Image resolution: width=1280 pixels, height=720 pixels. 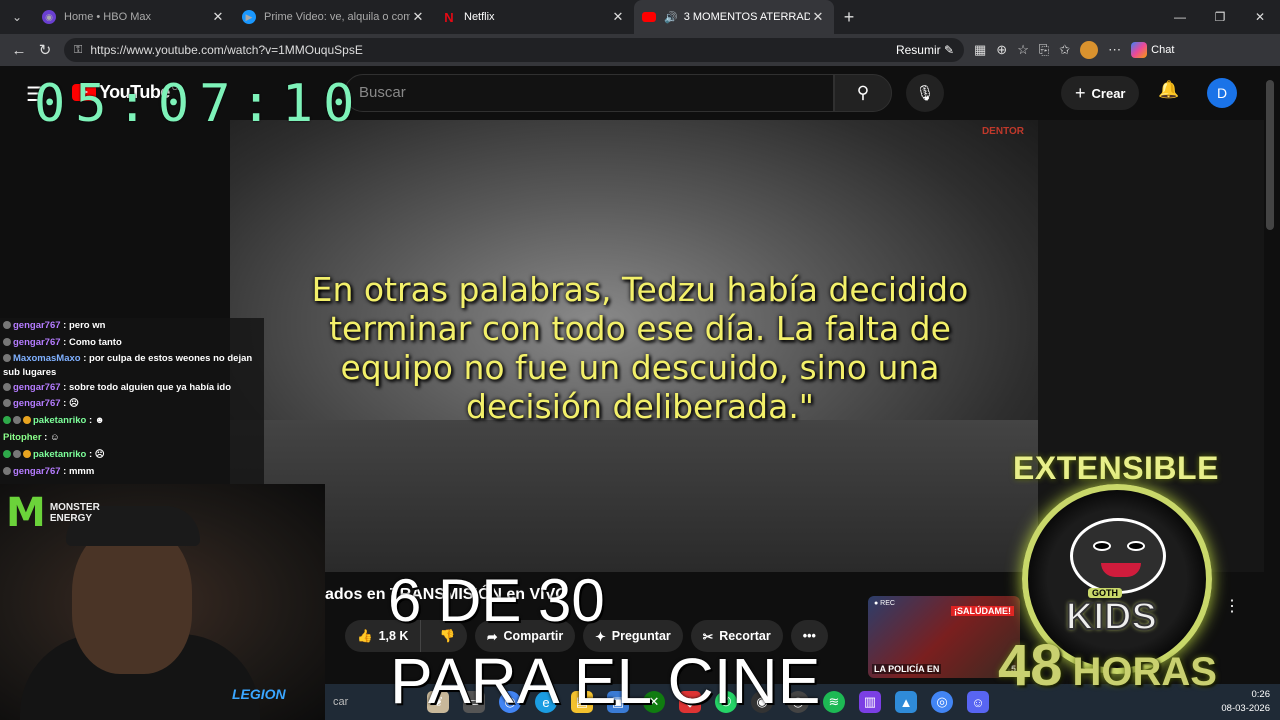 I want to click on plus-icon: +, so click(x=1080, y=92).